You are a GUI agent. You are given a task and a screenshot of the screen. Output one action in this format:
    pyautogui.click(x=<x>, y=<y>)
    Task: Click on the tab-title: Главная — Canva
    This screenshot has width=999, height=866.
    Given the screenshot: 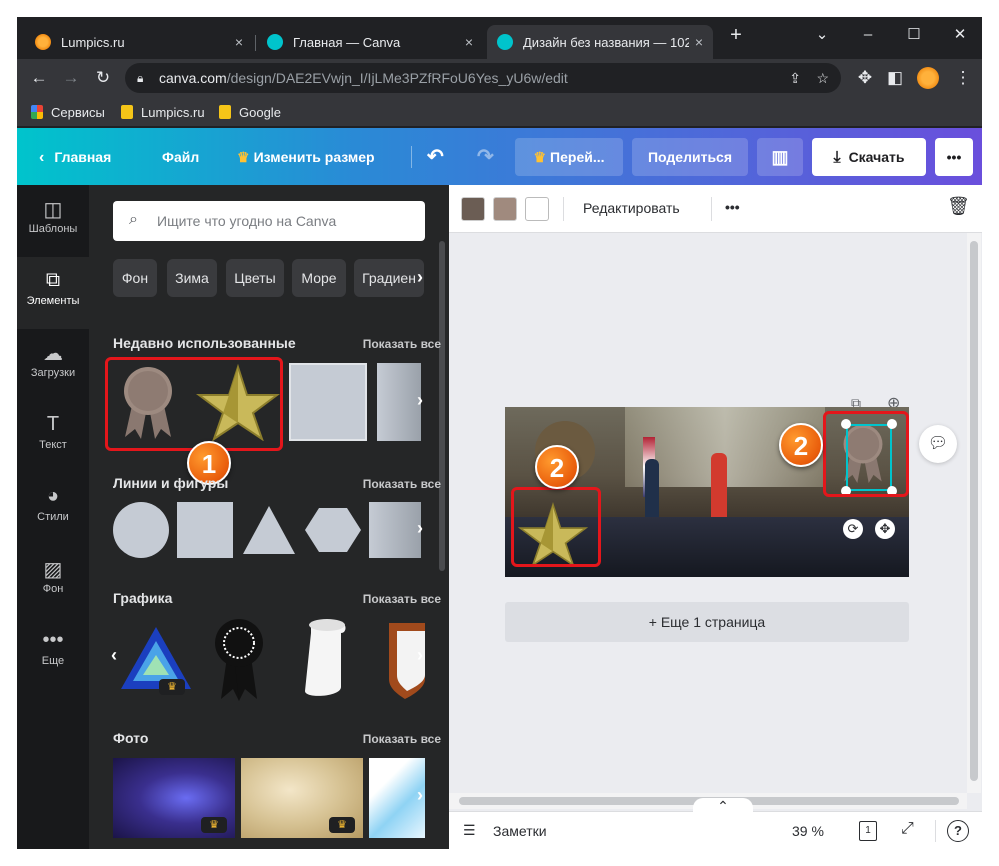 What is the action you would take?
    pyautogui.click(x=347, y=42)
    